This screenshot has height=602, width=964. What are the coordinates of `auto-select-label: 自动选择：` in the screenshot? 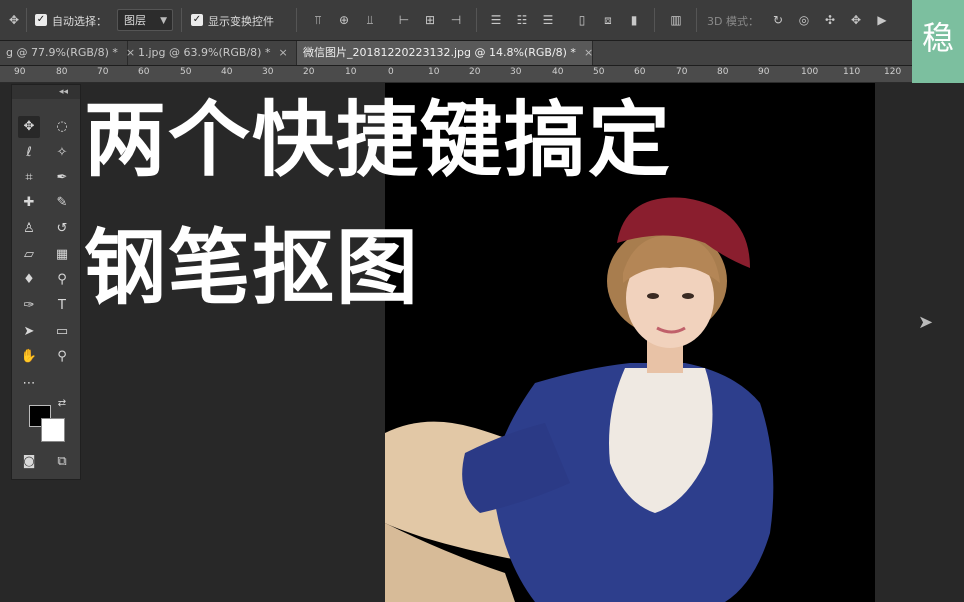 It's located at (79, 21).